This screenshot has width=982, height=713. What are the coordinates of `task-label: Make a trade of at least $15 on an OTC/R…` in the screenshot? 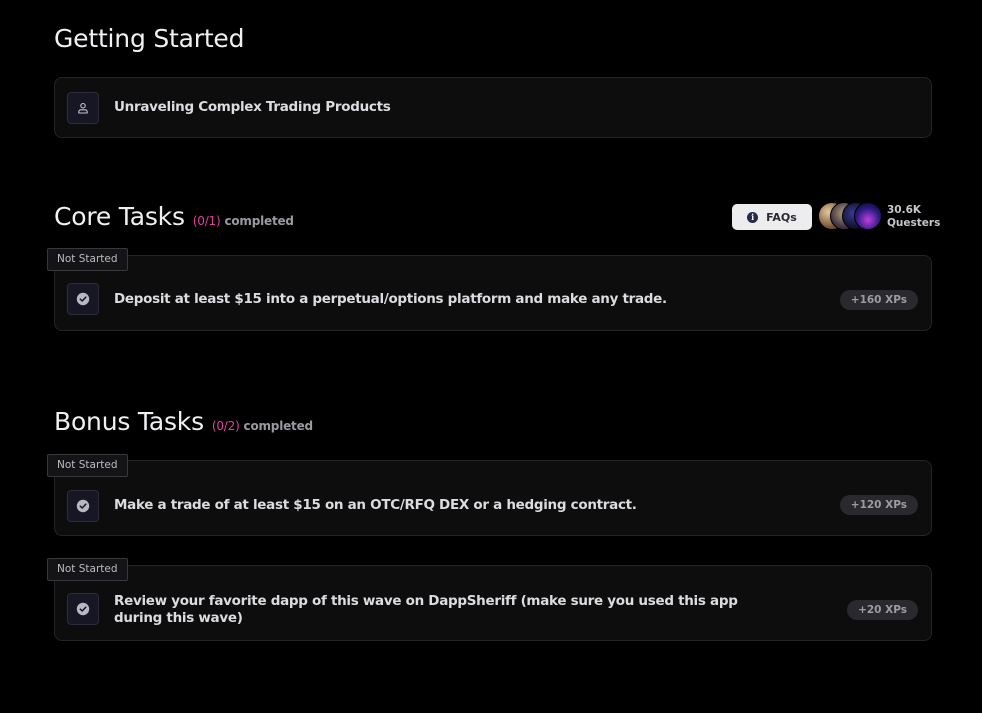 It's located at (375, 505).